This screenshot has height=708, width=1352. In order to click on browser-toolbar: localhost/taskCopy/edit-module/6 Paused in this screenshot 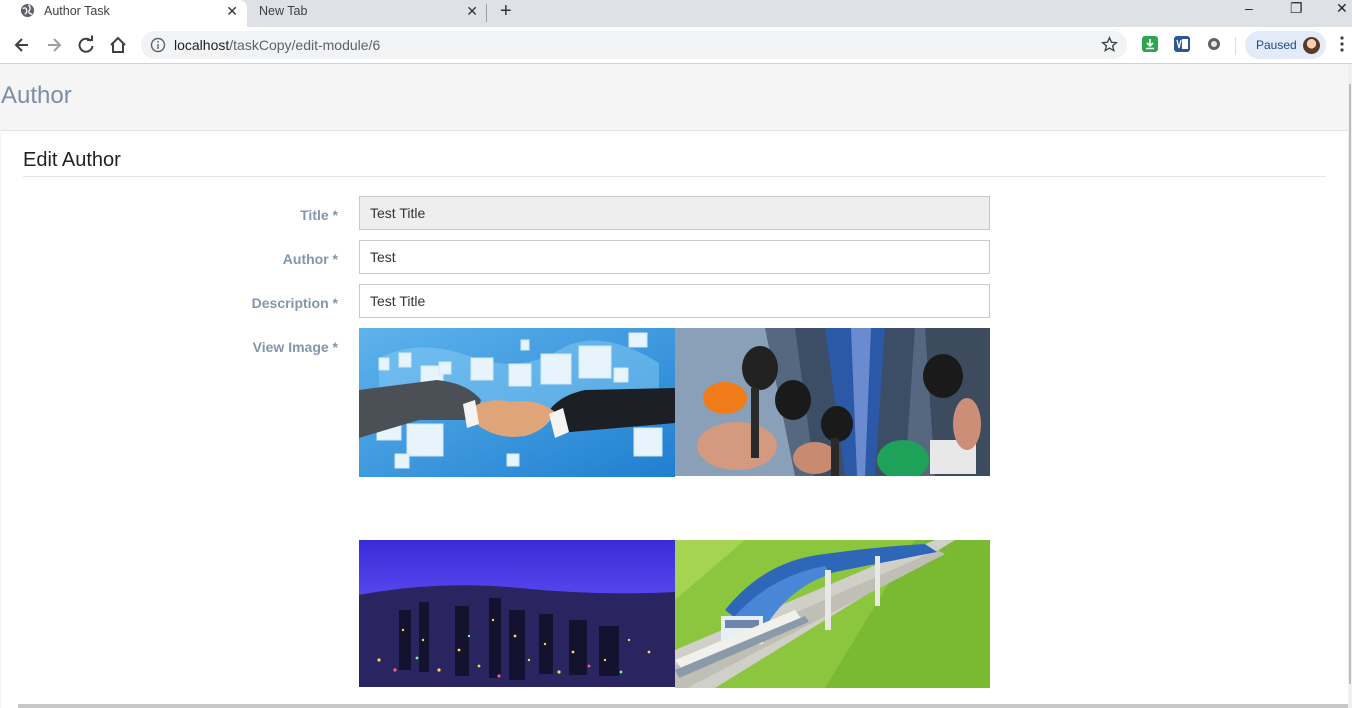, I will do `click(676, 45)`.